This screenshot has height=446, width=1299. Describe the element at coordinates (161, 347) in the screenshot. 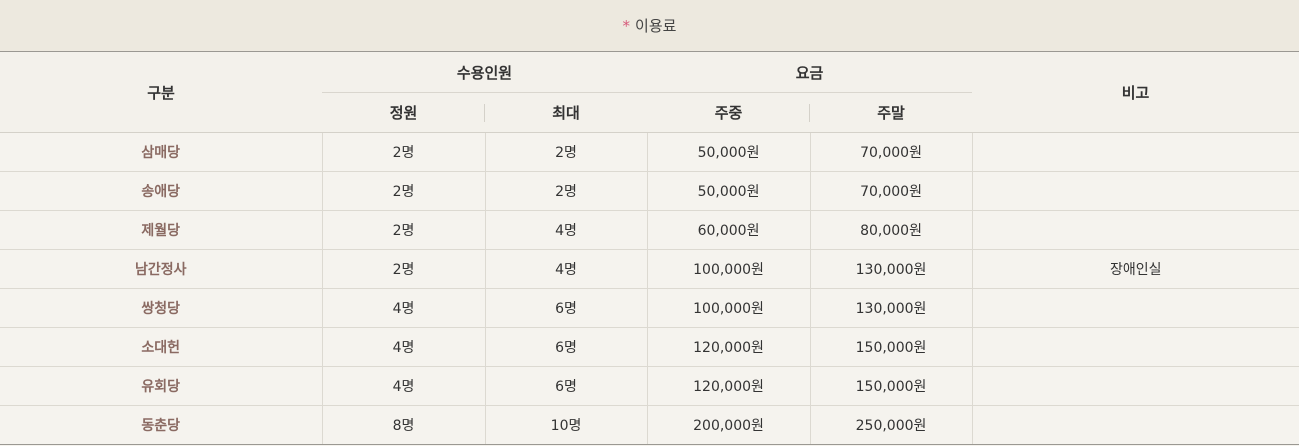

I see `room-name: 소대헌` at that location.